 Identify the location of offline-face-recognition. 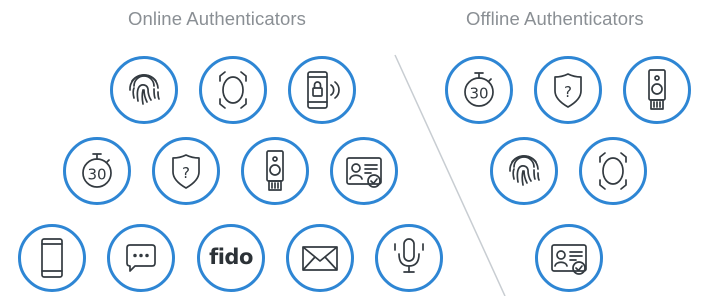
(613, 171).